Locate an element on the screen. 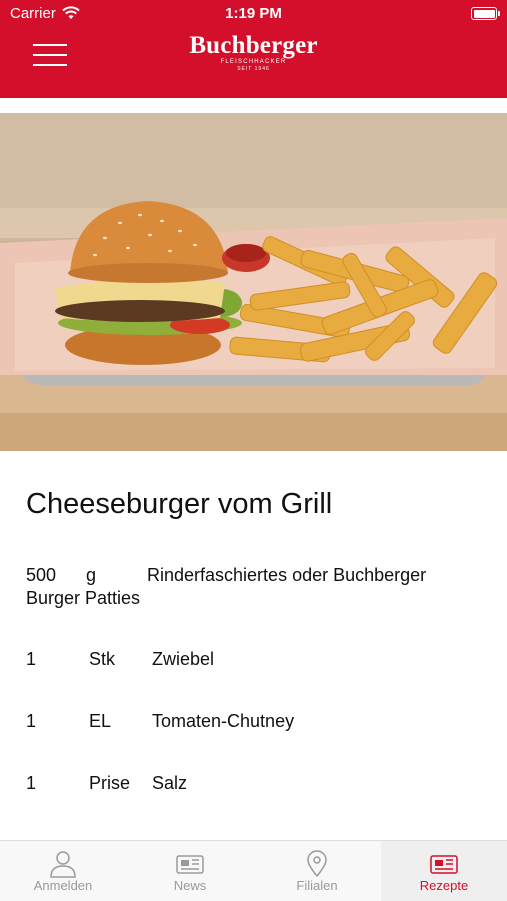 The width and height of the screenshot is (507, 901). brand-logo: Buchberger FLEISCHHACKER SEIT 1946 is located at coordinates (253, 52).